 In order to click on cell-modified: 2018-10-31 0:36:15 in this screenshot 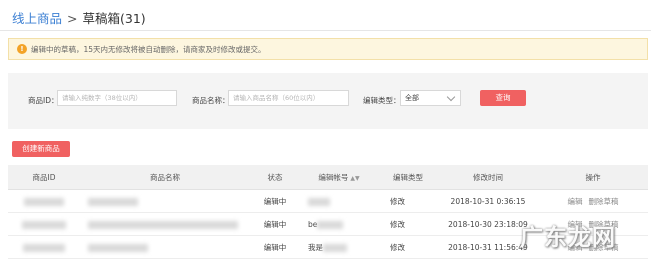, I will do `click(488, 201)`.